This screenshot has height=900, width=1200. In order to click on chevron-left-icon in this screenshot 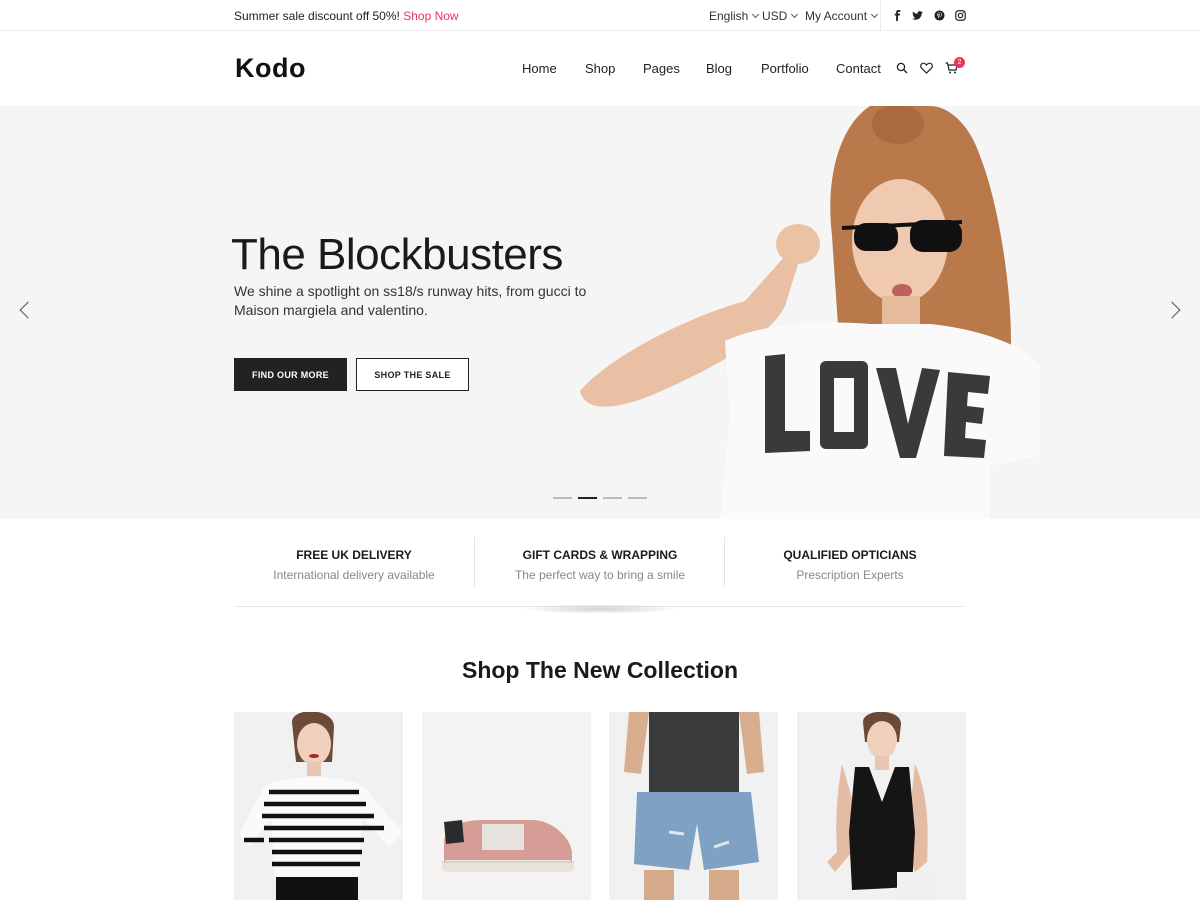, I will do `click(28, 310)`.